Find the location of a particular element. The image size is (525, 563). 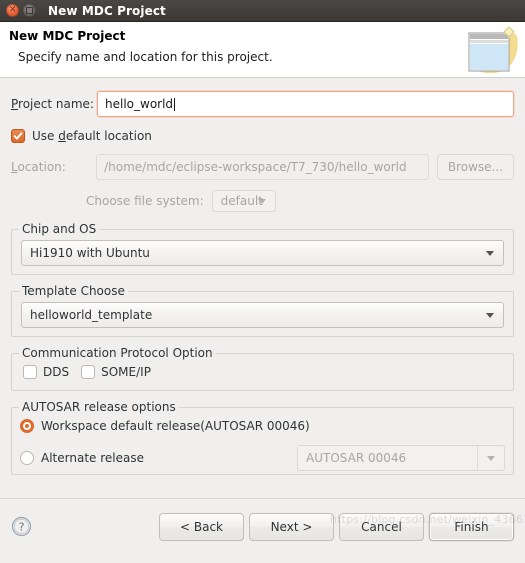

maximize-glyph is located at coordinates (29, 10).